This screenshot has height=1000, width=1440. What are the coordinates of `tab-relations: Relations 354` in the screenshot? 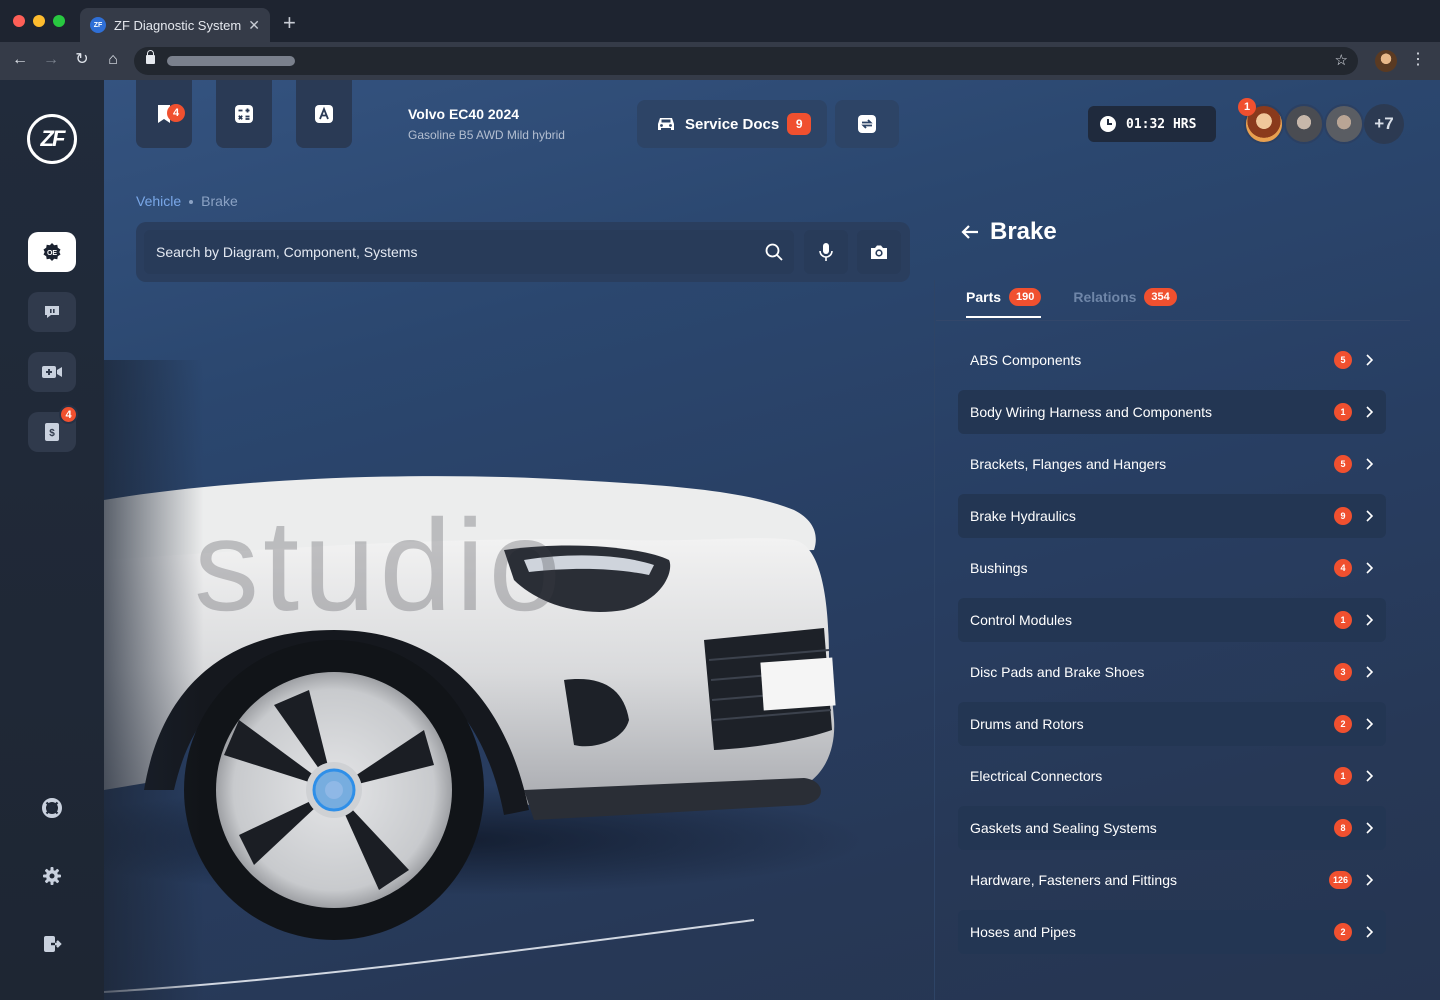 It's located at (1125, 303).